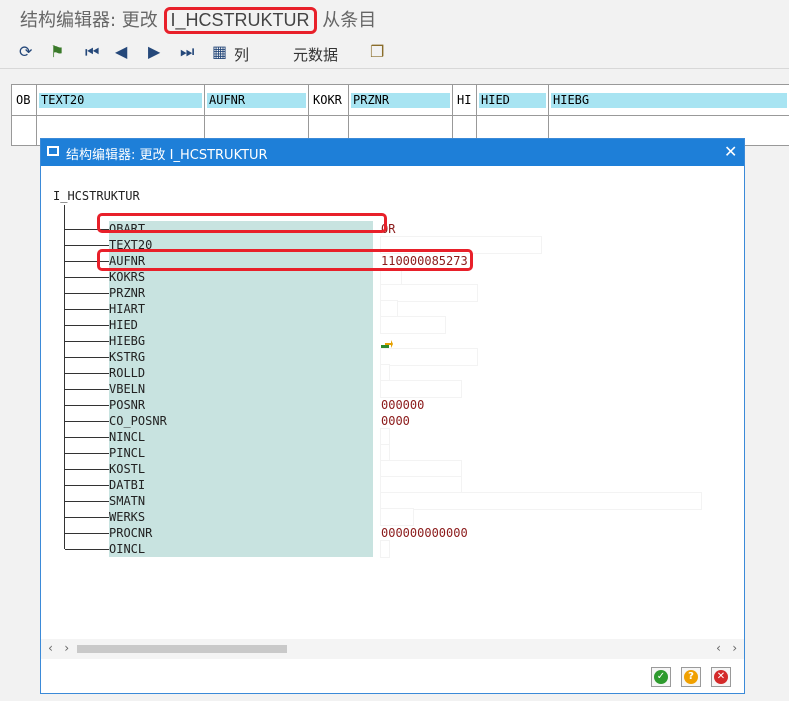 This screenshot has height=701, width=789. Describe the element at coordinates (328, 115) in the screenshot. I see `grid-col-kokr: KOKR` at that location.